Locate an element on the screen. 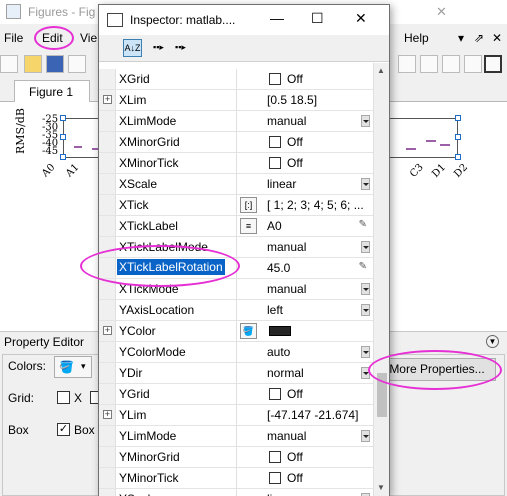 The height and width of the screenshot is (496, 507). tab-figure-1: Figure 1 is located at coordinates (52, 91).